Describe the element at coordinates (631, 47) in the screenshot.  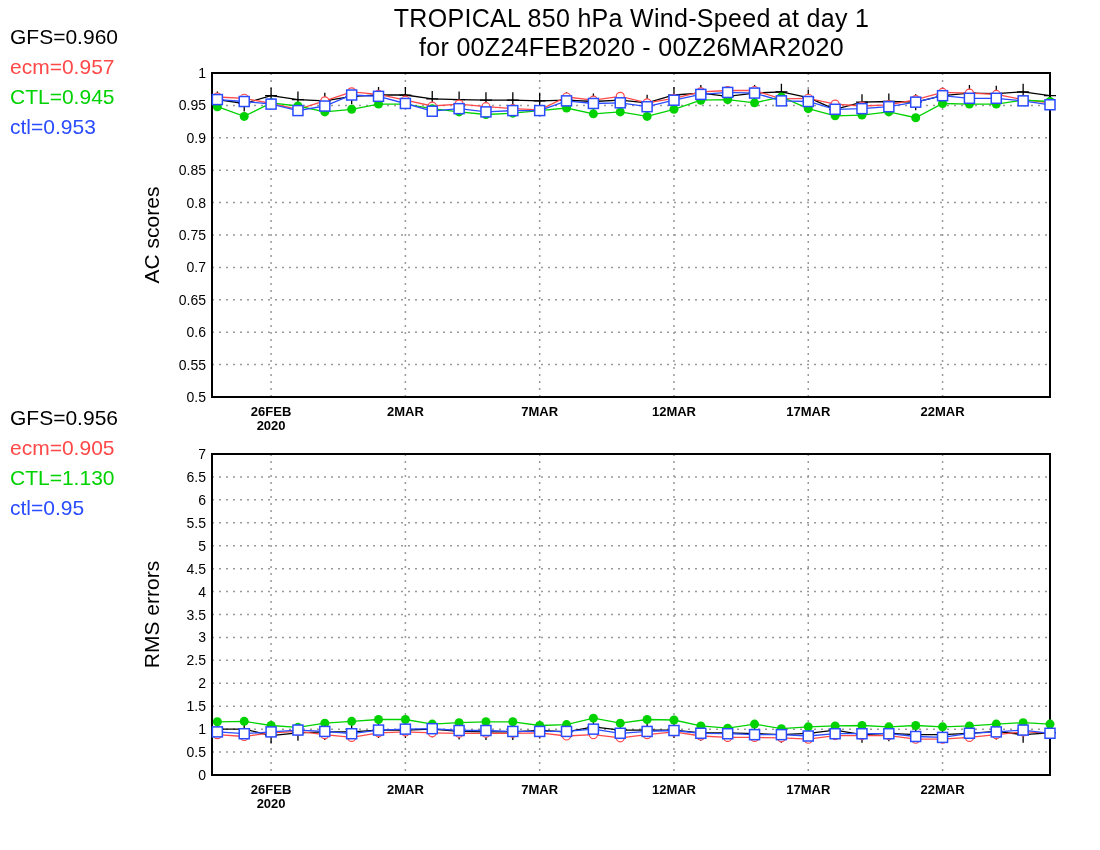
I see `chart-title: for 00Z24FEB2020 - 00Z26MAR2020` at that location.